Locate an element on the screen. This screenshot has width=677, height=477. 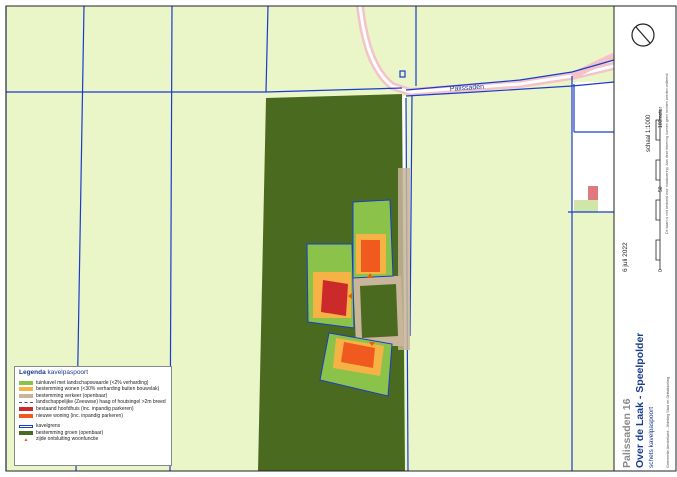
legend-item: ▲ zijde ontsluiting woonfunctie is located at coordinates (61, 439).